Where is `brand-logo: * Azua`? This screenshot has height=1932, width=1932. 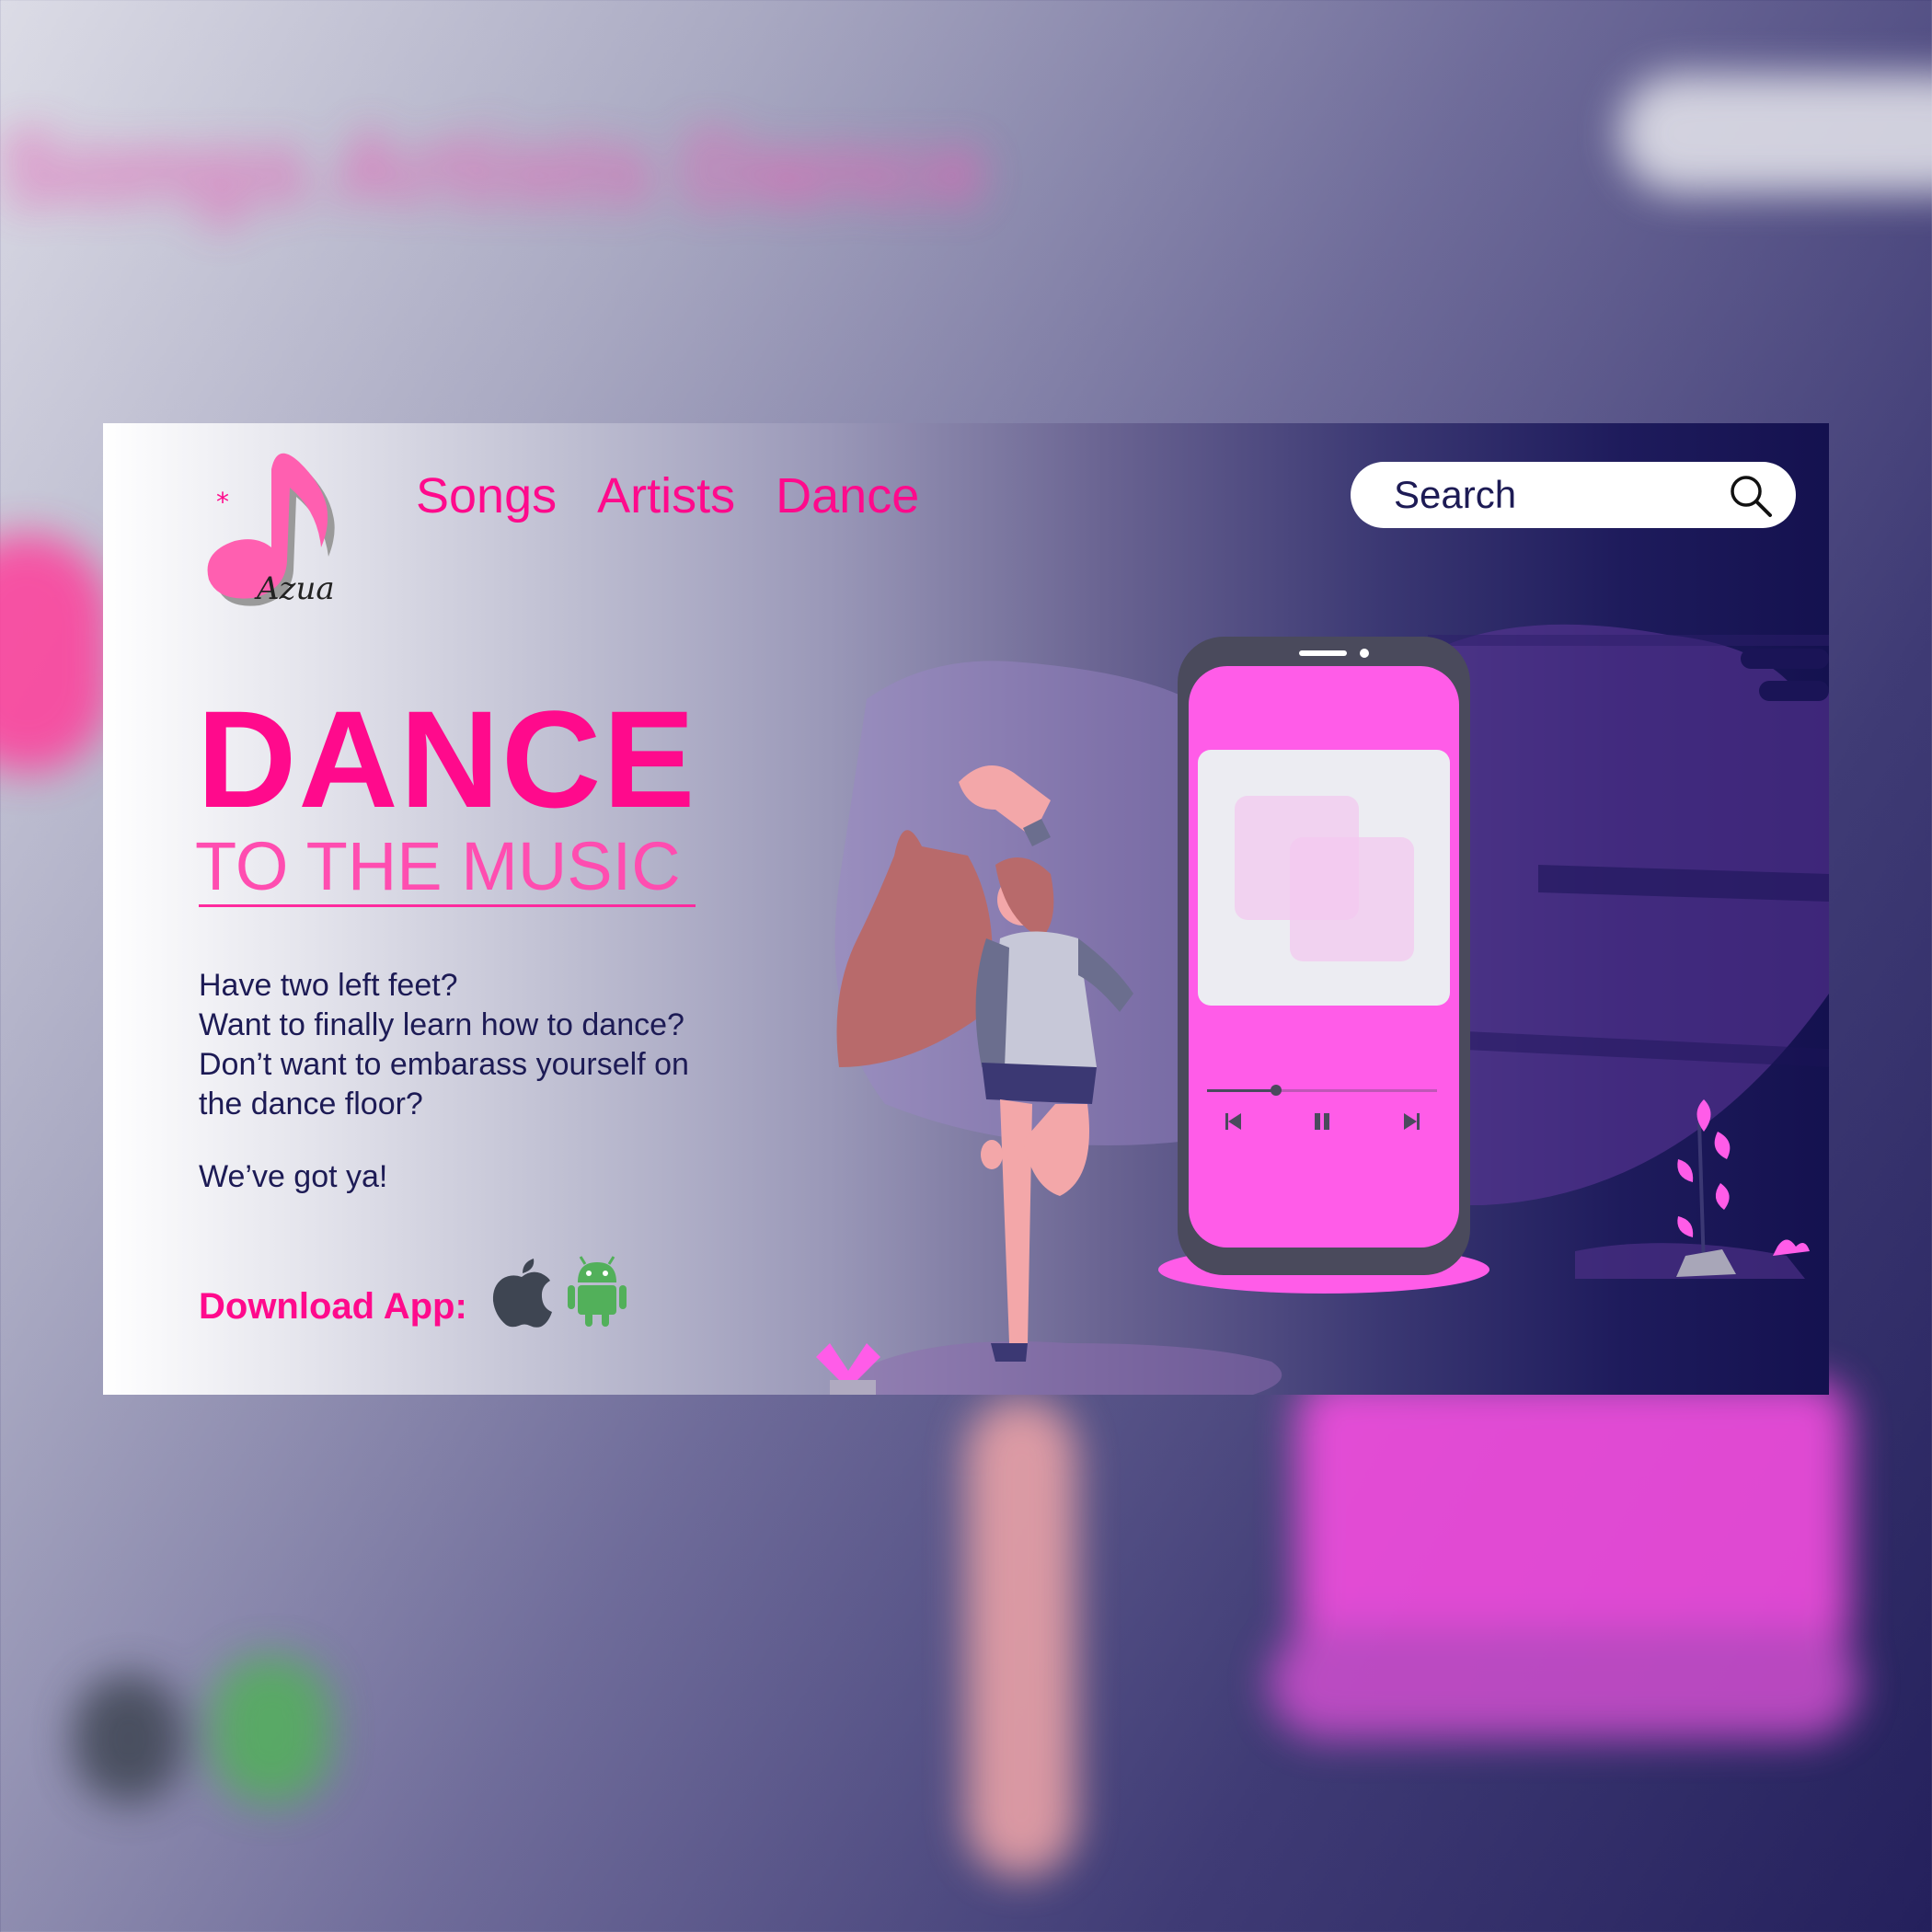 brand-logo: * Azua is located at coordinates (277, 534).